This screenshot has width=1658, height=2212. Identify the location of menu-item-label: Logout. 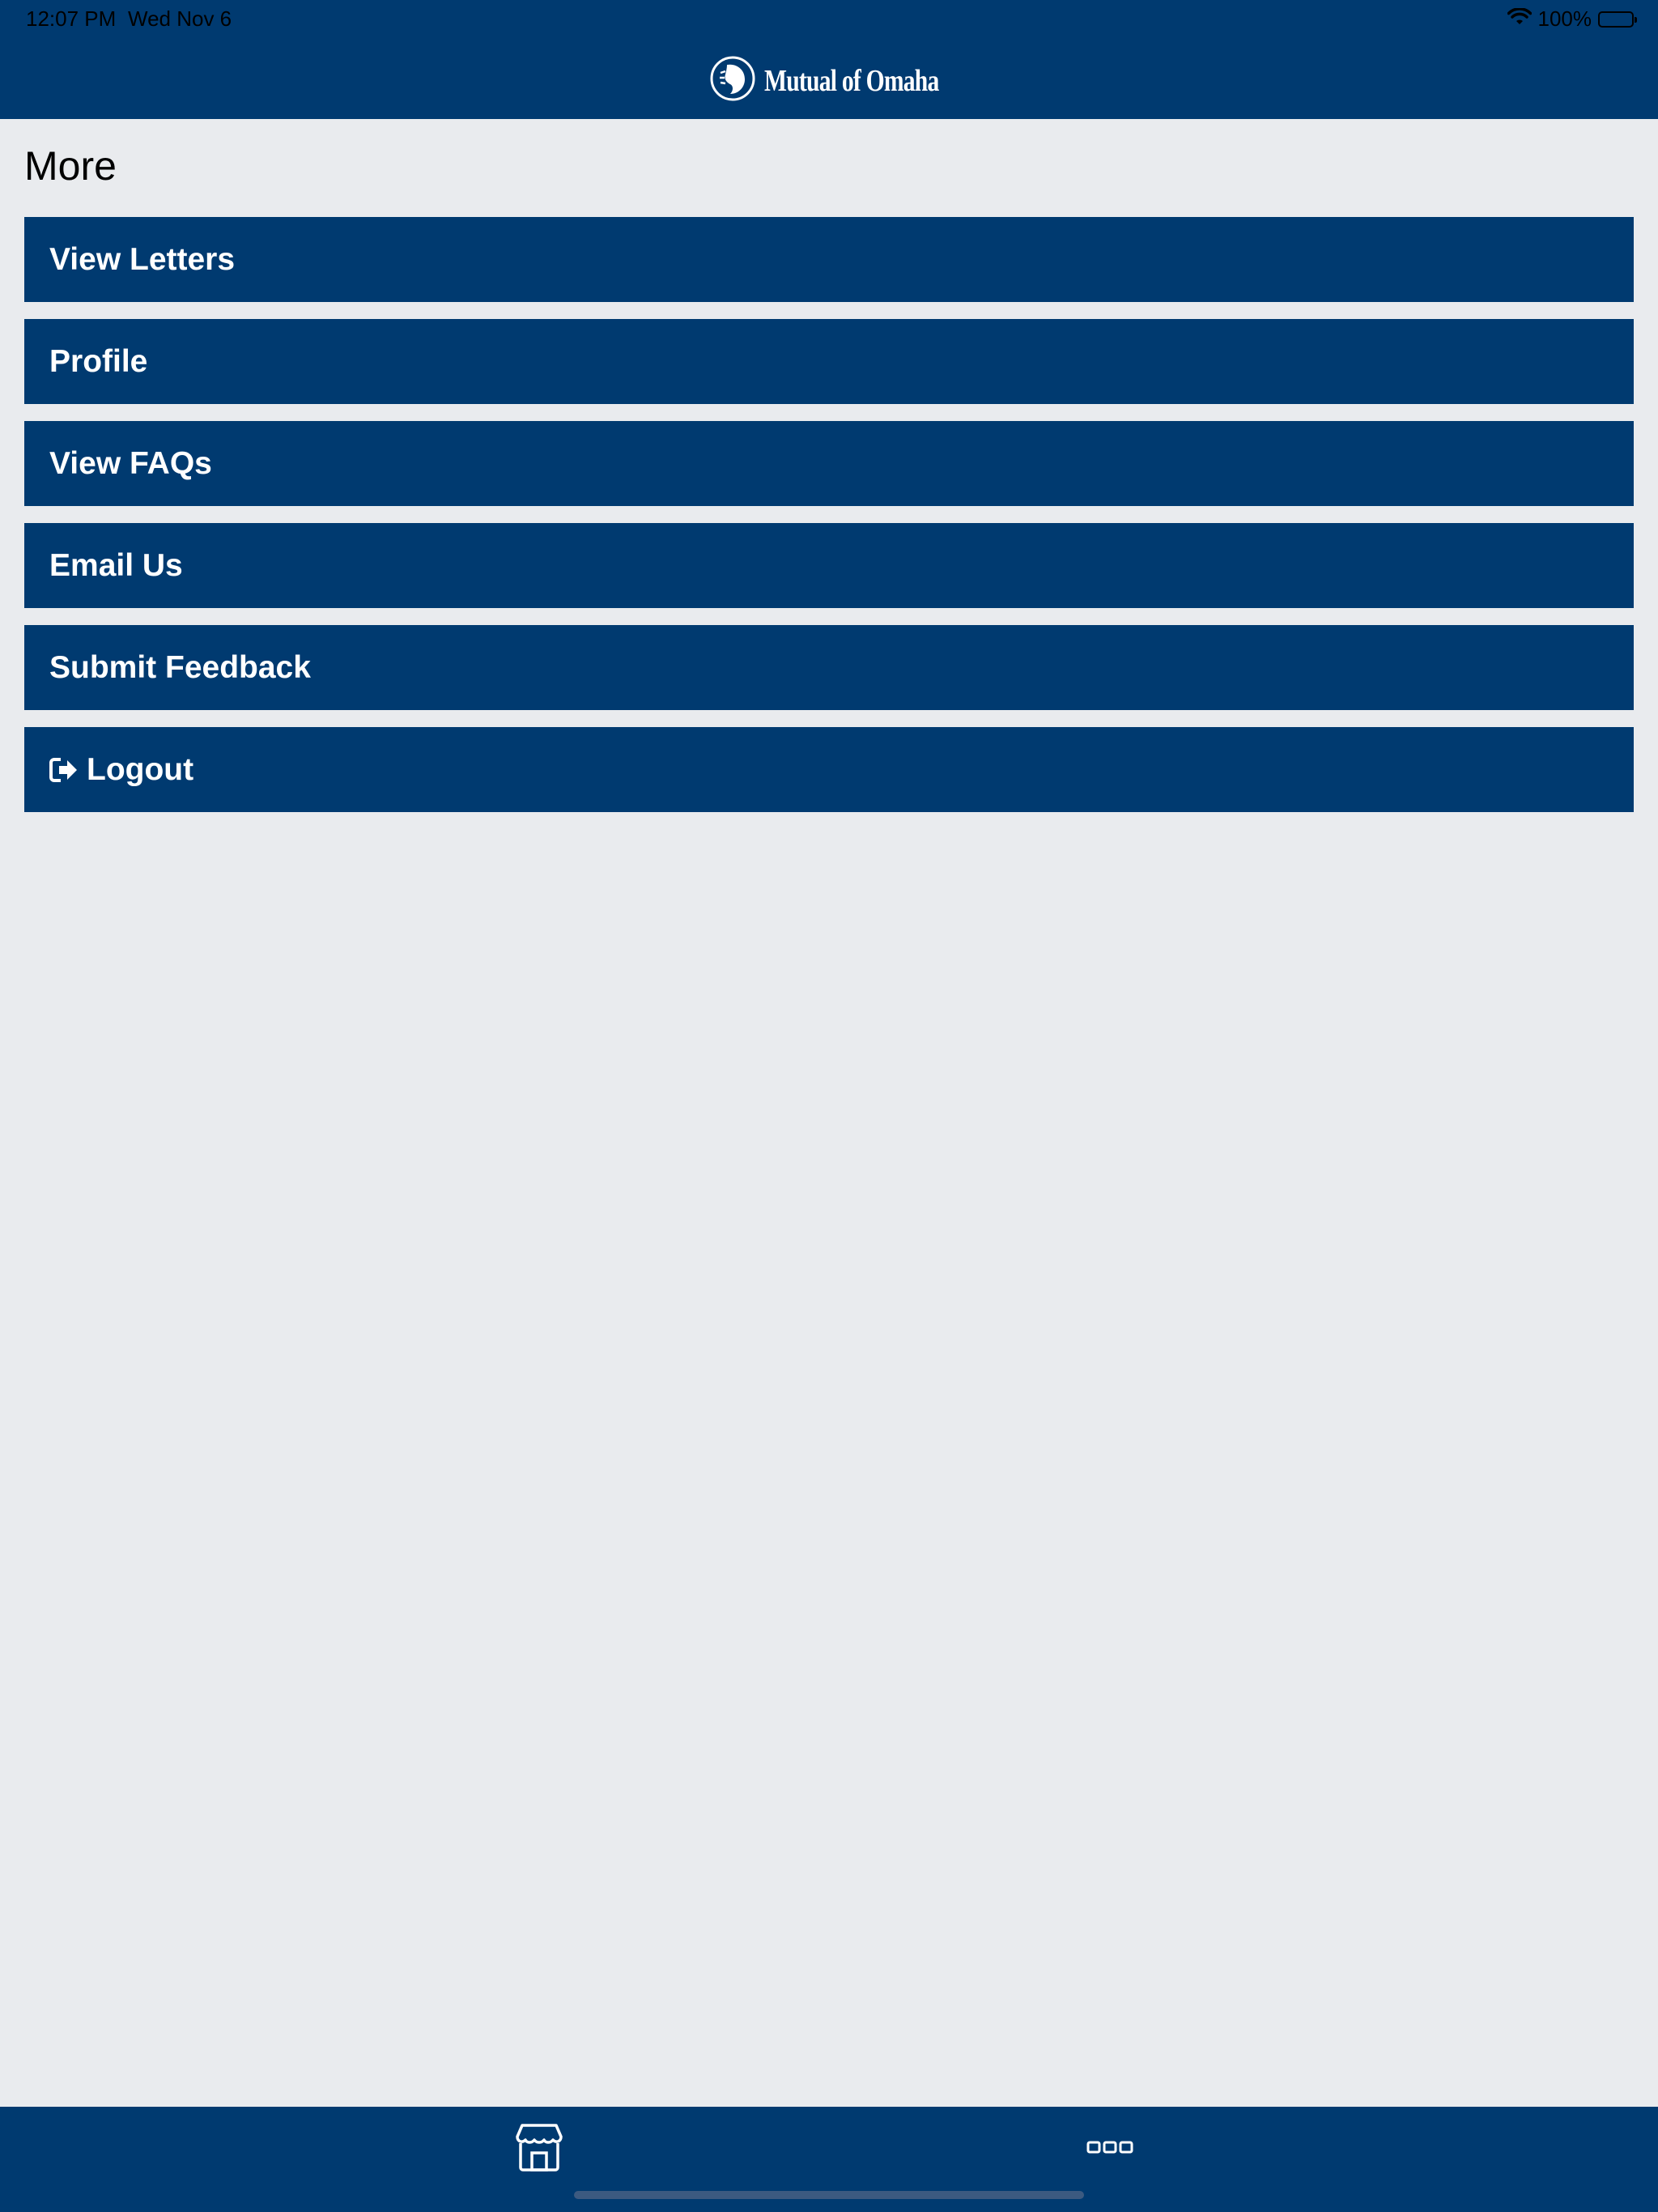
(140, 769).